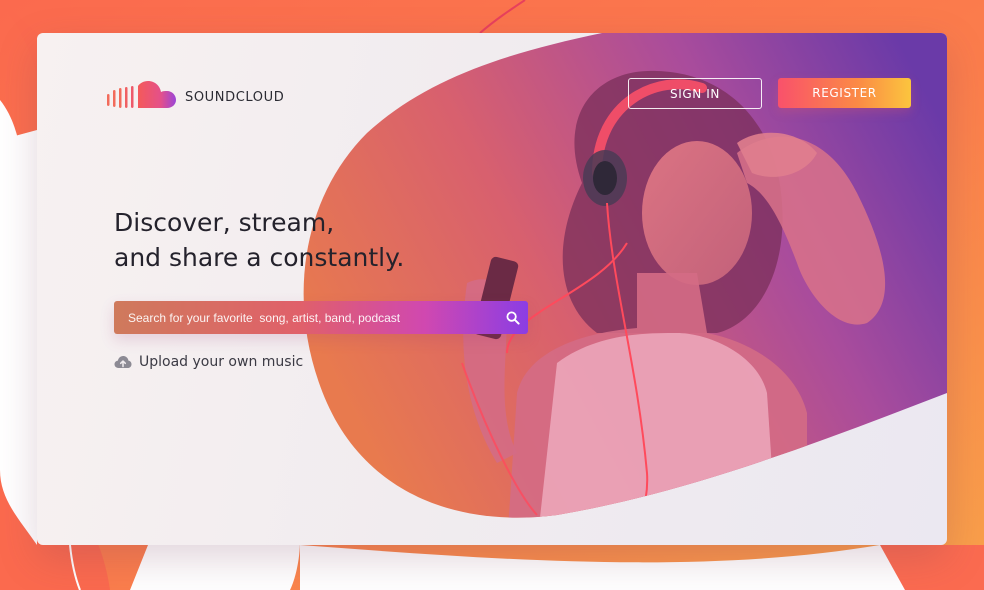 The width and height of the screenshot is (984, 590). I want to click on search-bar, so click(321, 317).